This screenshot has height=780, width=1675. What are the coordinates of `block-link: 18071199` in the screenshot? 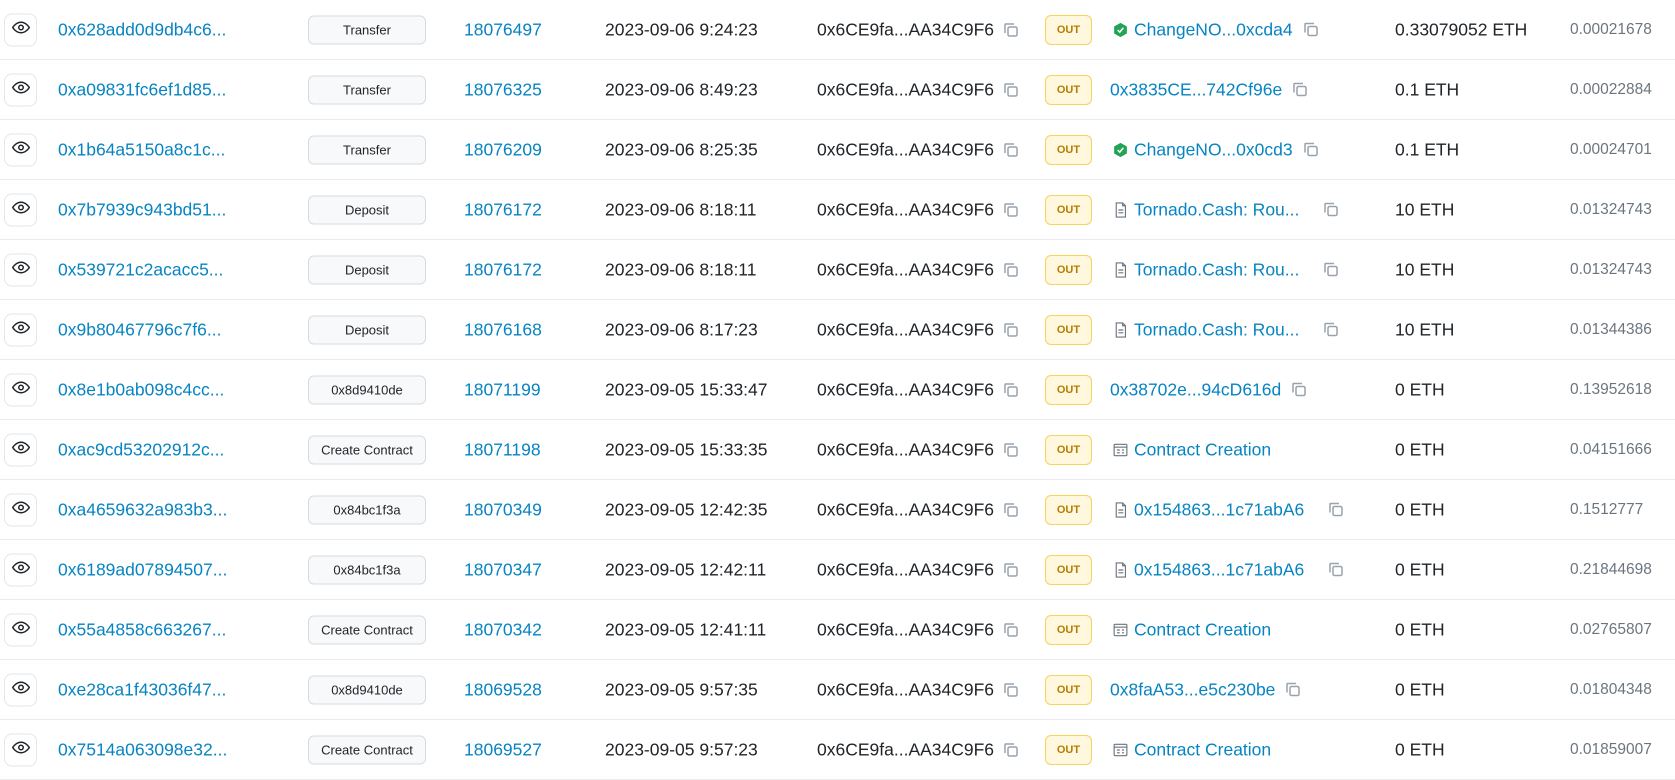 It's located at (502, 389).